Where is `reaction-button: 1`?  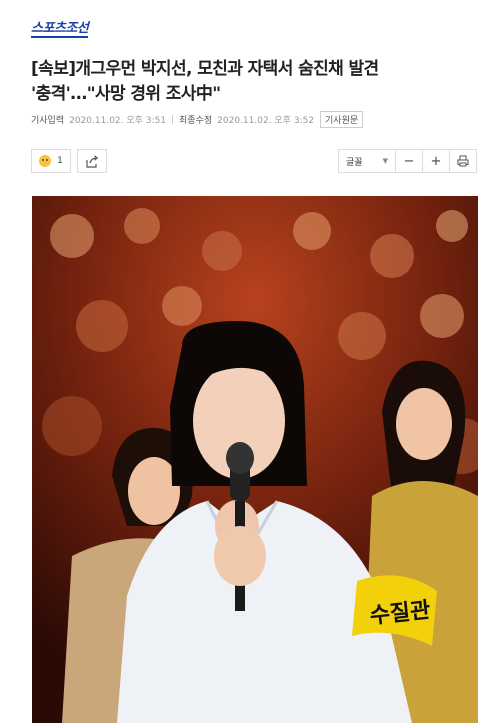 reaction-button: 1 is located at coordinates (51, 161).